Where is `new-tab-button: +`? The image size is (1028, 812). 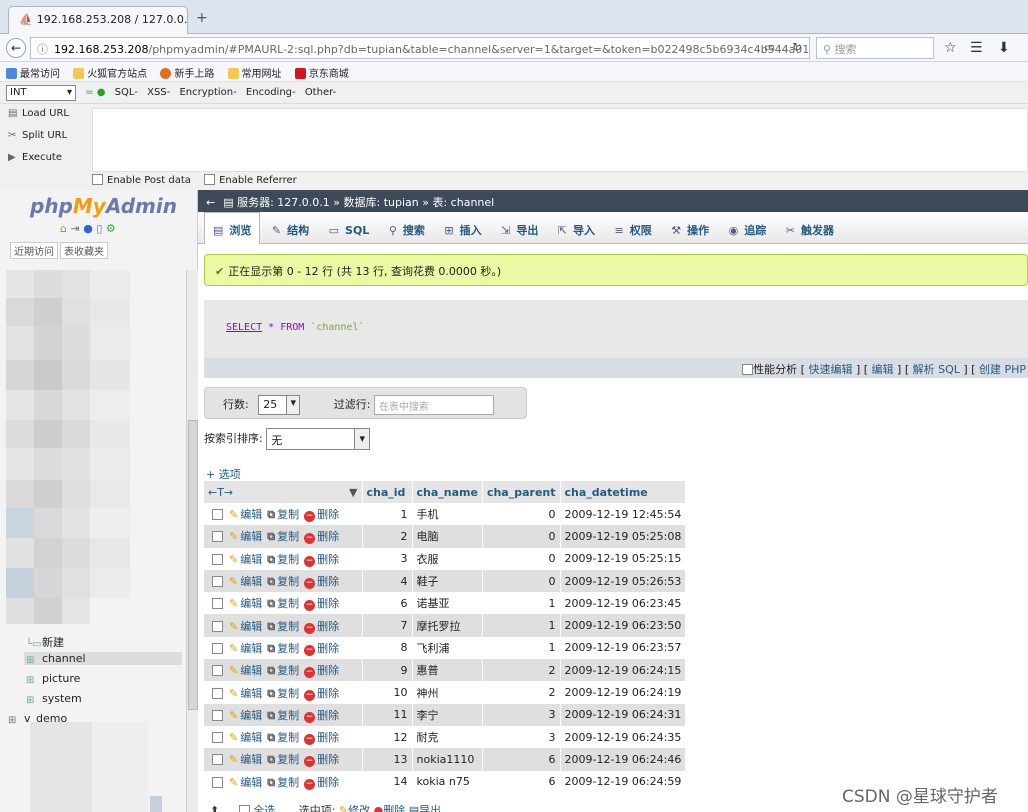
new-tab-button: + is located at coordinates (202, 18).